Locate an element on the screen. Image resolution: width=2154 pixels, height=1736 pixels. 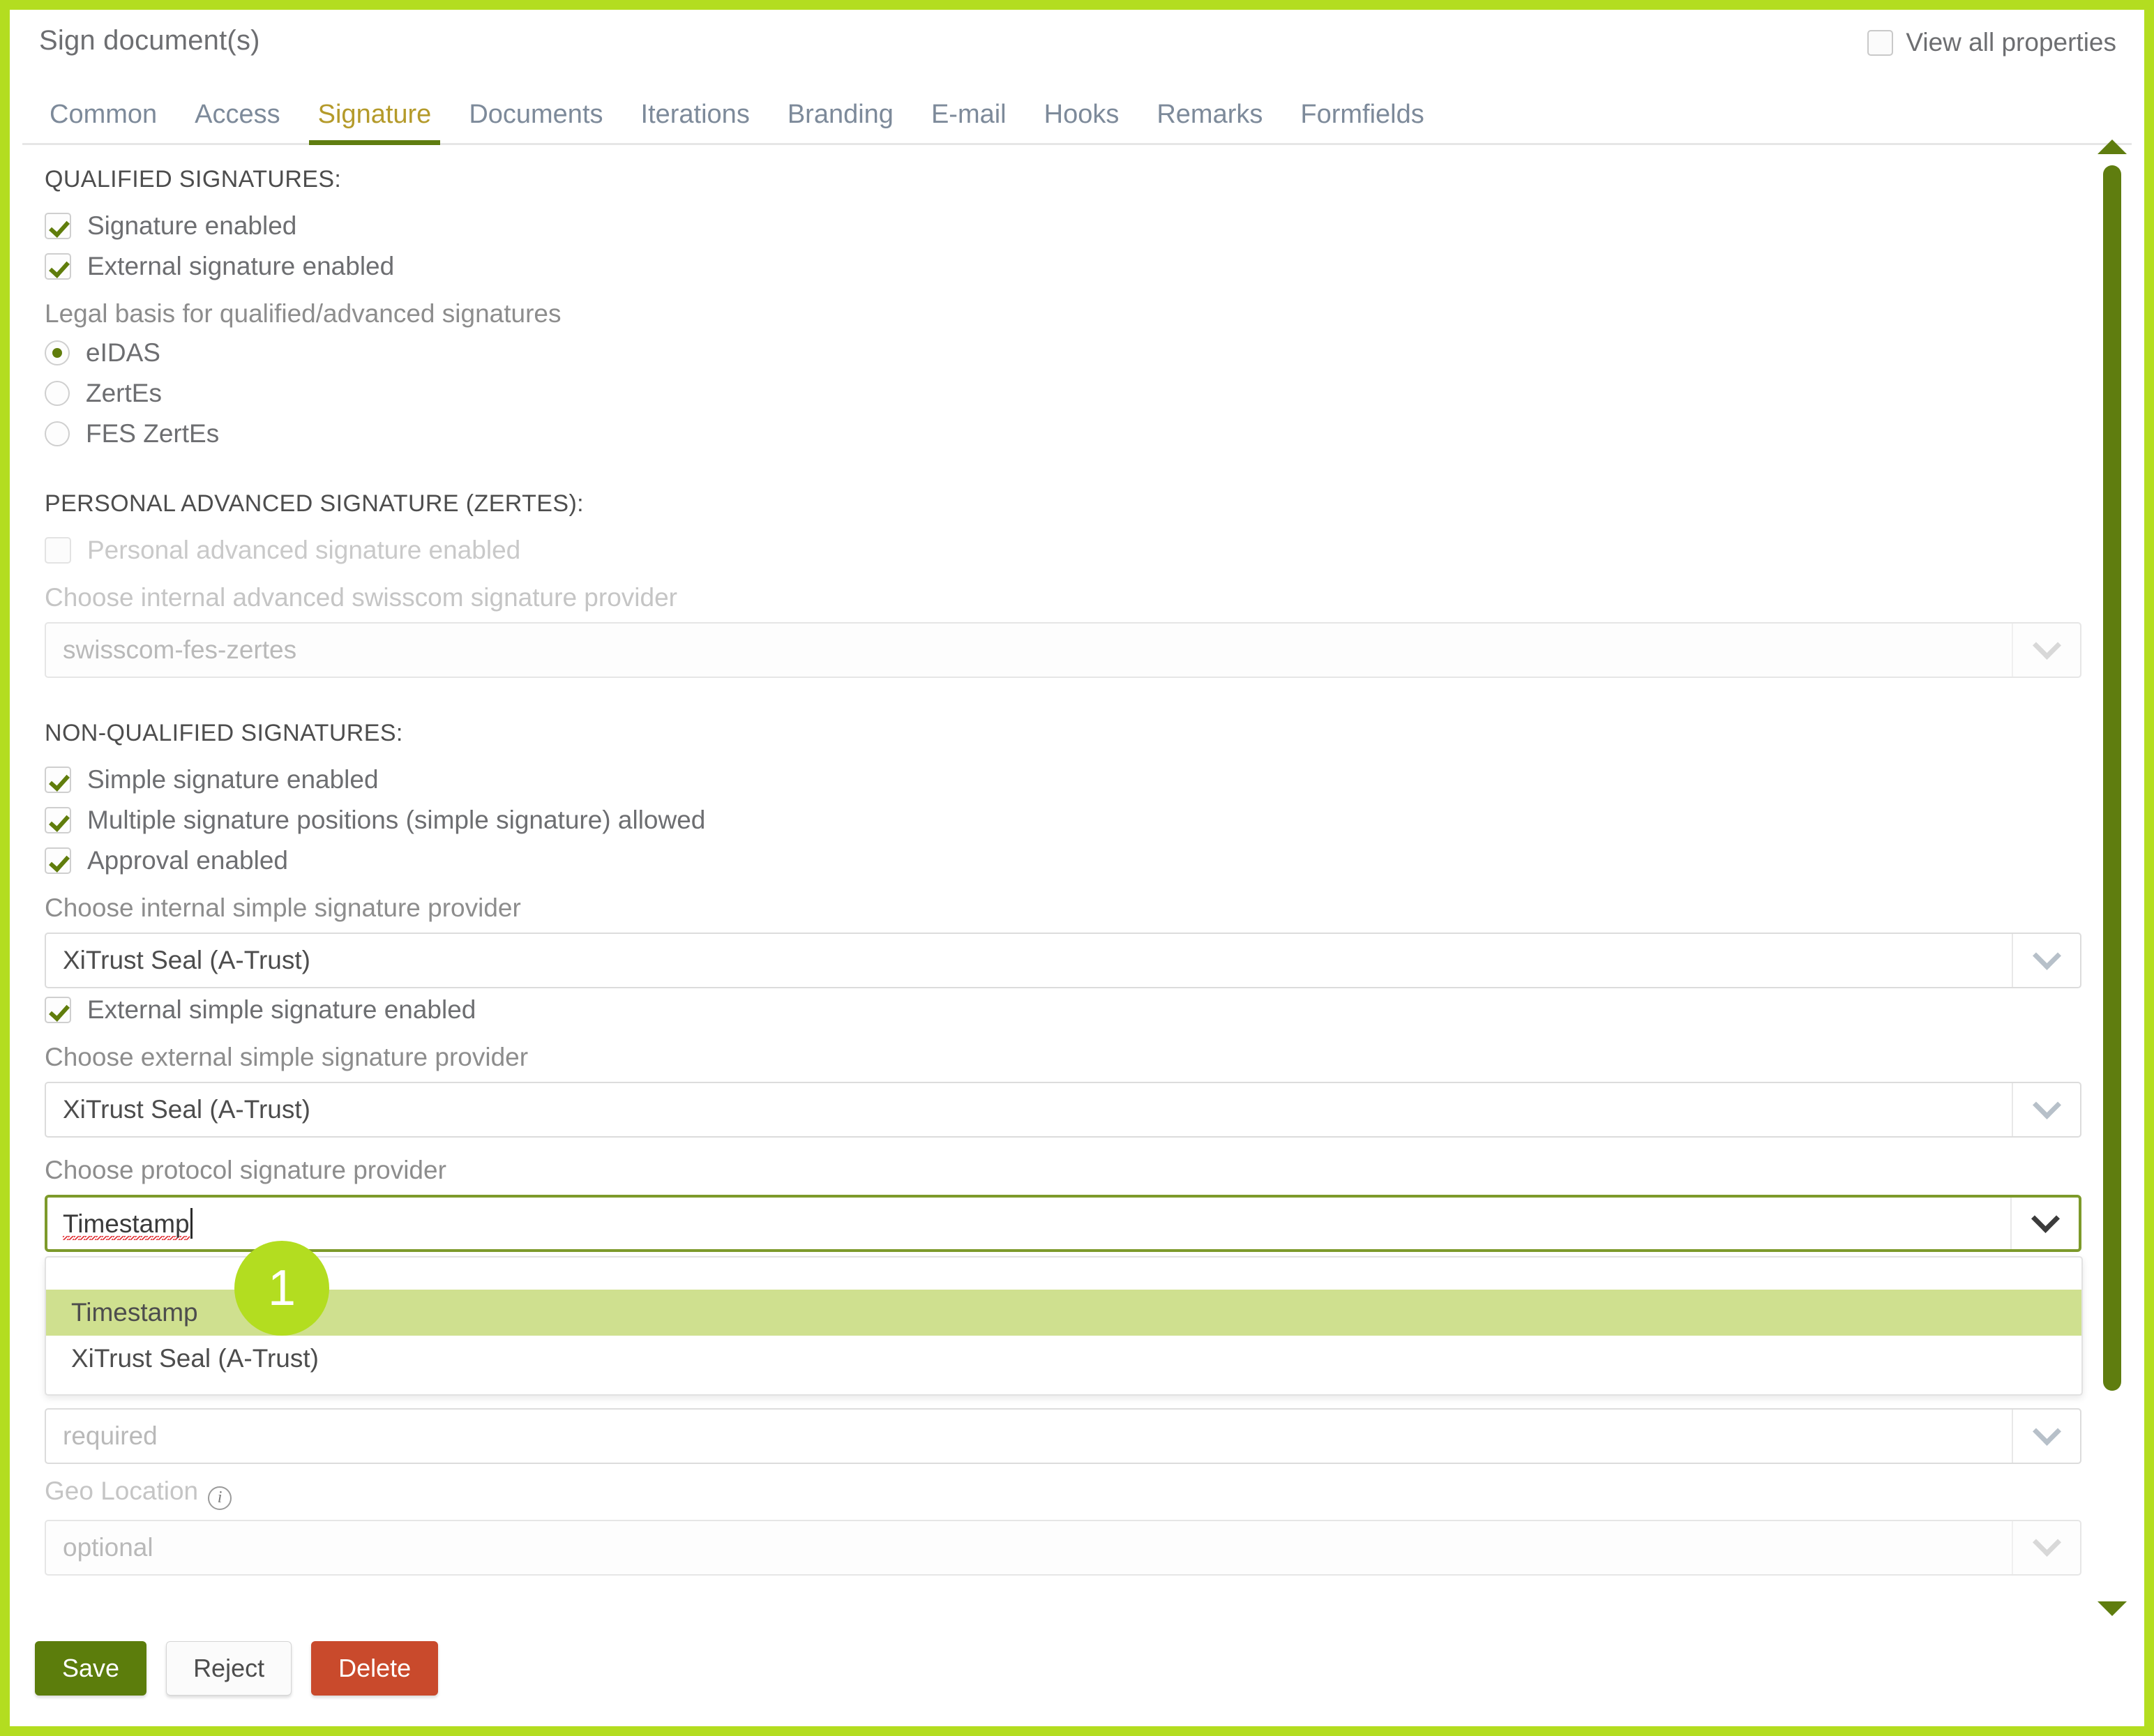
view-all-properties-label: View all properties is located at coordinates (2011, 42).